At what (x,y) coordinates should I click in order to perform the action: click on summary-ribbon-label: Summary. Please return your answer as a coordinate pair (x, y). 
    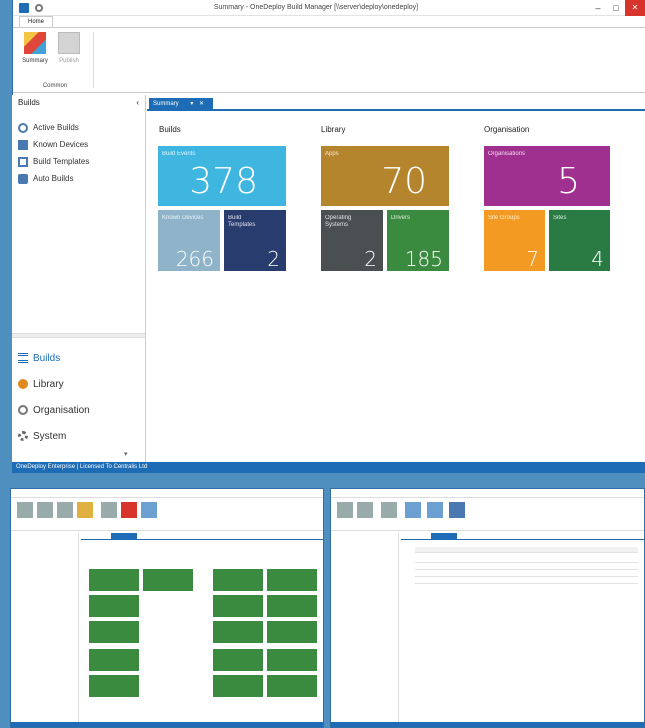
    Looking at the image, I should click on (35, 61).